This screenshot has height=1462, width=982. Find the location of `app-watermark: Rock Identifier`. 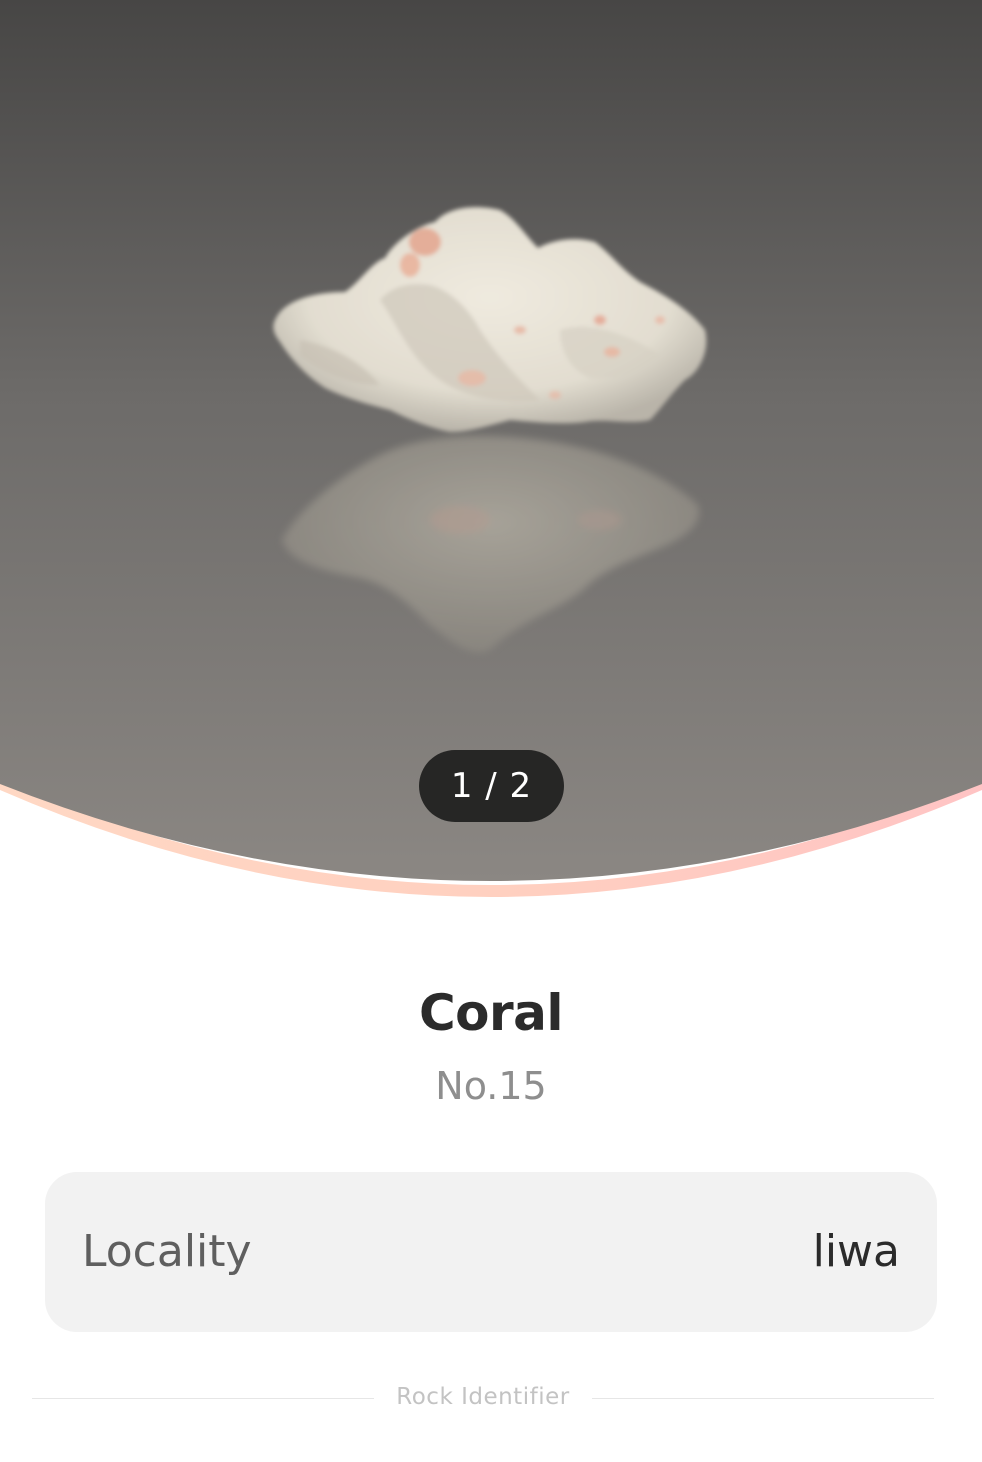

app-watermark: Rock Identifier is located at coordinates (483, 1397).